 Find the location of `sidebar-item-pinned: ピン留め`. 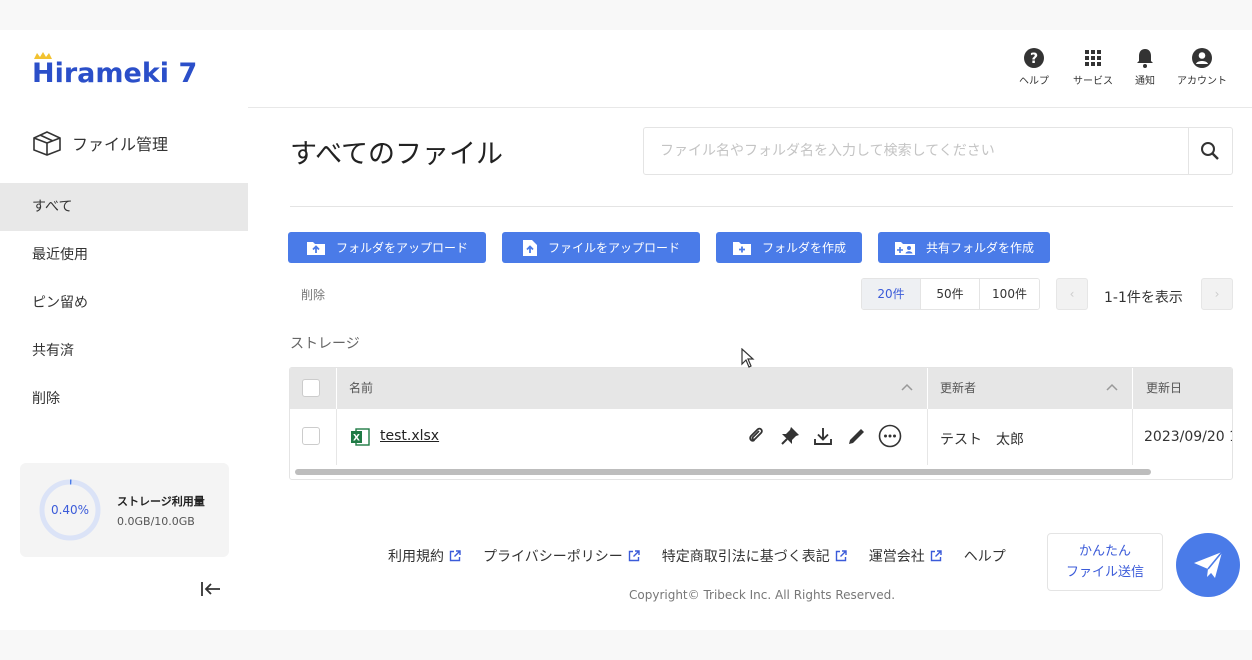

sidebar-item-pinned: ピン留め is located at coordinates (124, 303).